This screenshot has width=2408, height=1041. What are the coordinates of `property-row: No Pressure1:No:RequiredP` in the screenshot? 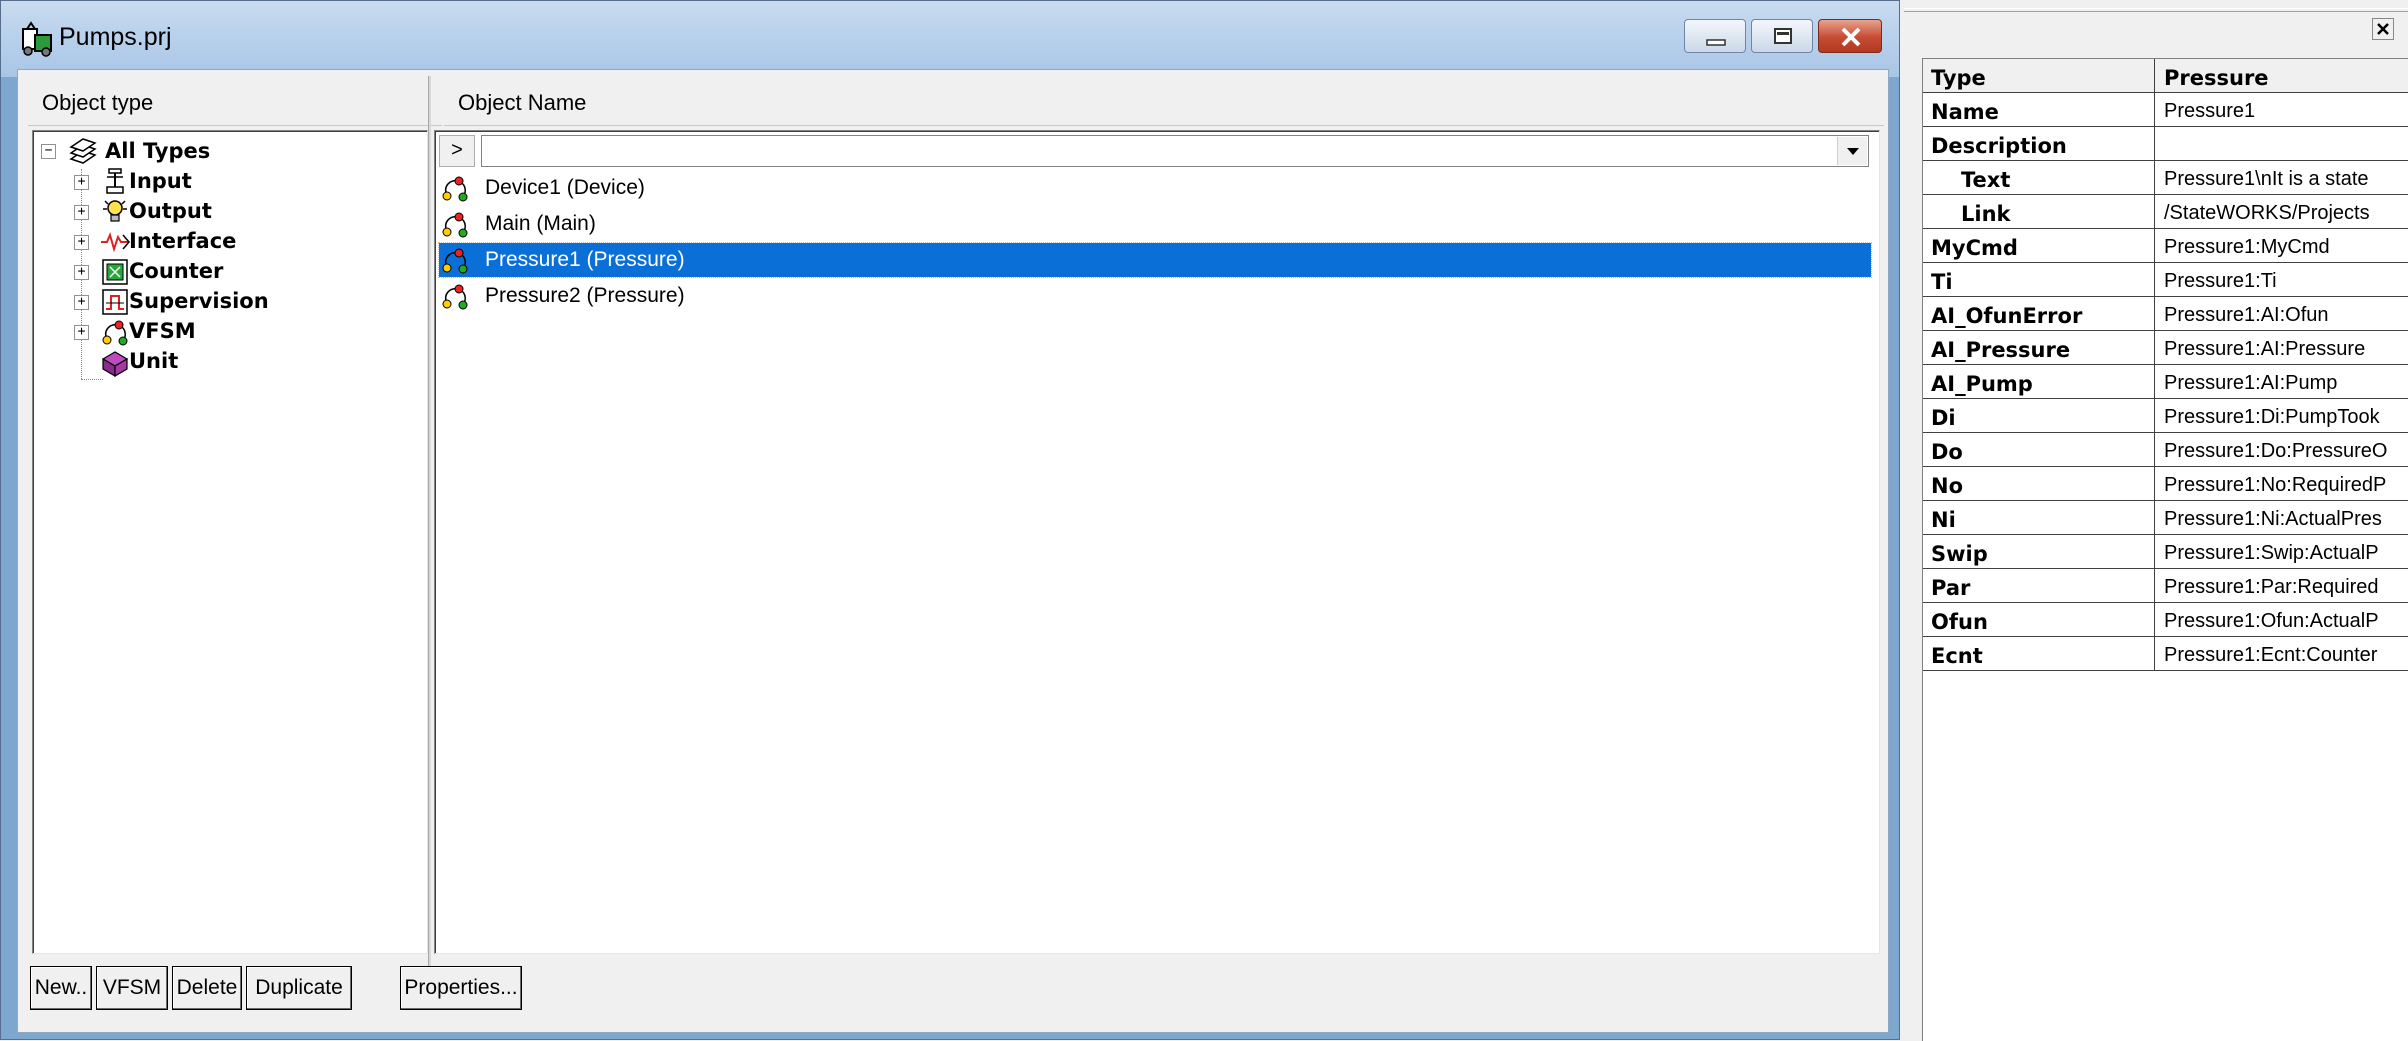 It's located at (2165, 484).